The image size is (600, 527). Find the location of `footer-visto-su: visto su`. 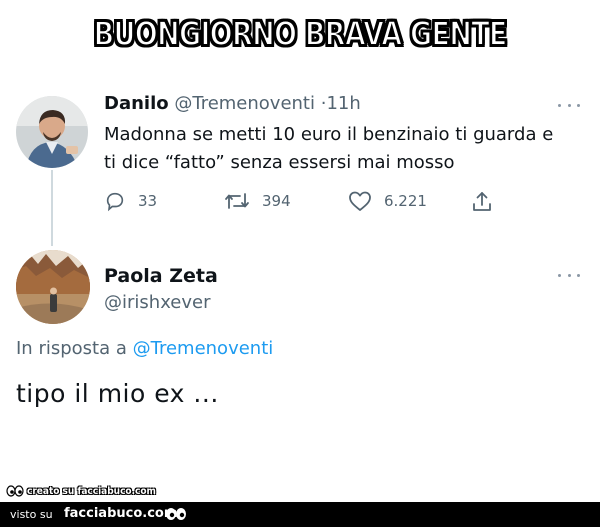

footer-visto-su: visto su is located at coordinates (31, 514).